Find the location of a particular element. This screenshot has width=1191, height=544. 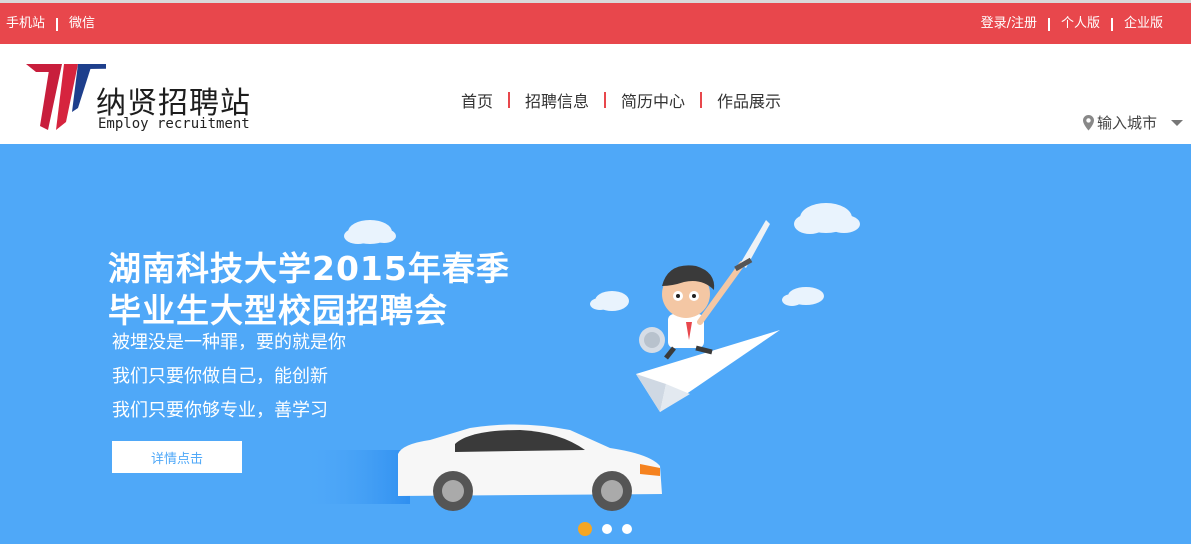

top-bar: 手机站 微信 登录/注册 个人版 企业版 is located at coordinates (595, 22).